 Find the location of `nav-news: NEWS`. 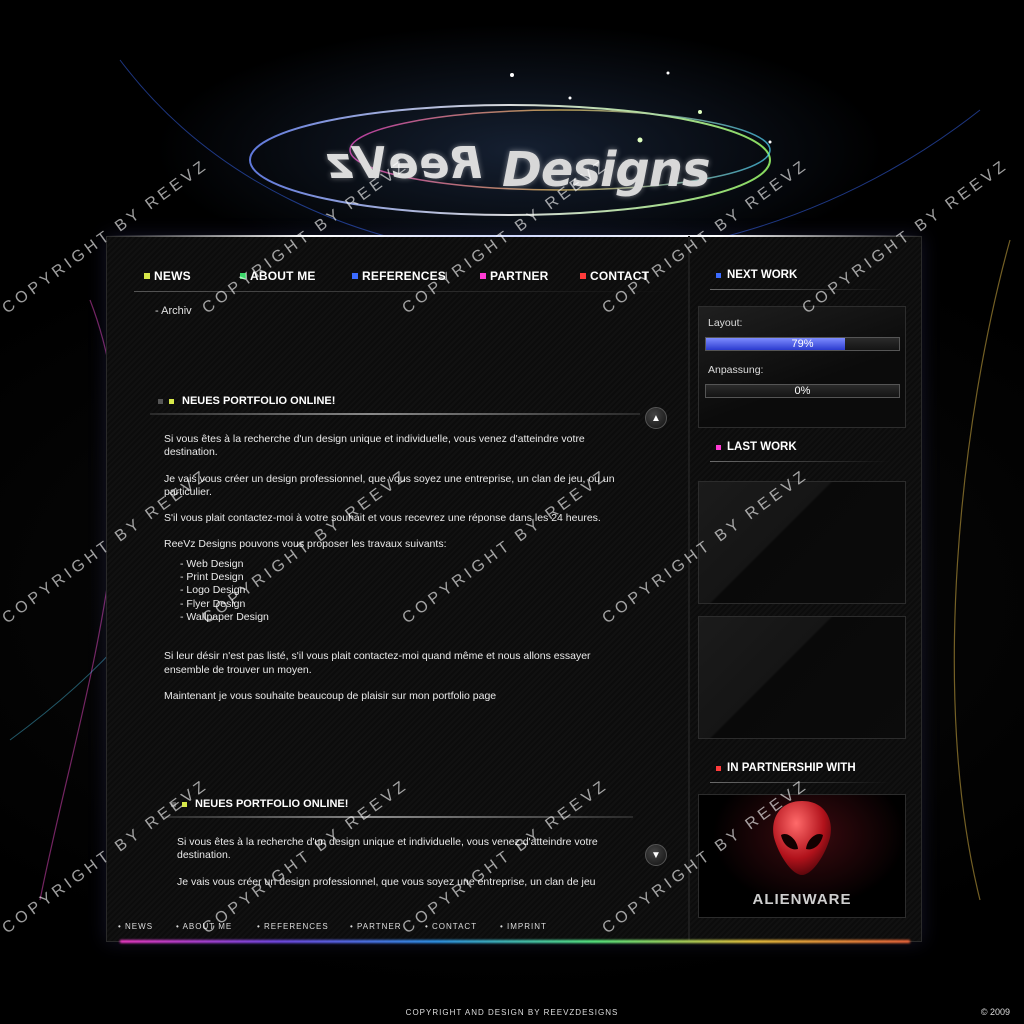

nav-news: NEWS is located at coordinates (167, 276).